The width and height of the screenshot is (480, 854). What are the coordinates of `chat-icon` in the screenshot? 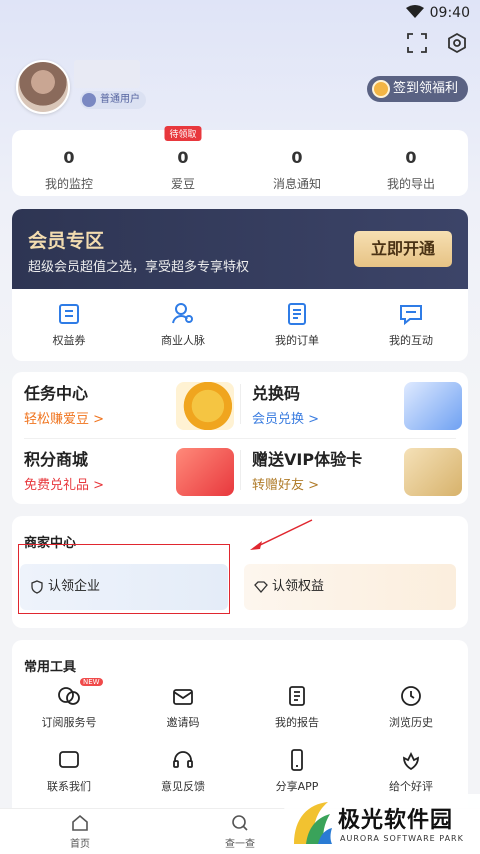 It's located at (411, 315).